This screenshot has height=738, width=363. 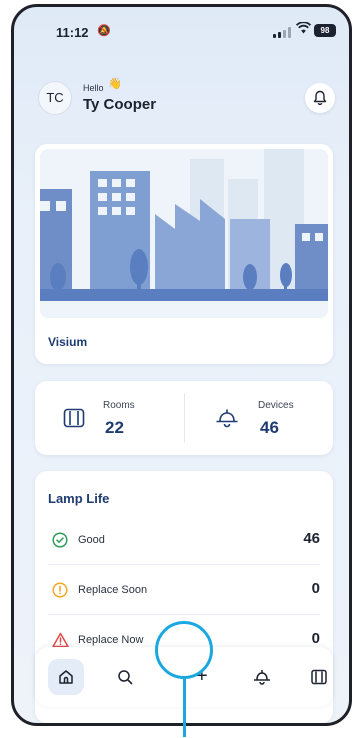 What do you see at coordinates (325, 30) in the screenshot?
I see `battery-level: 98` at bounding box center [325, 30].